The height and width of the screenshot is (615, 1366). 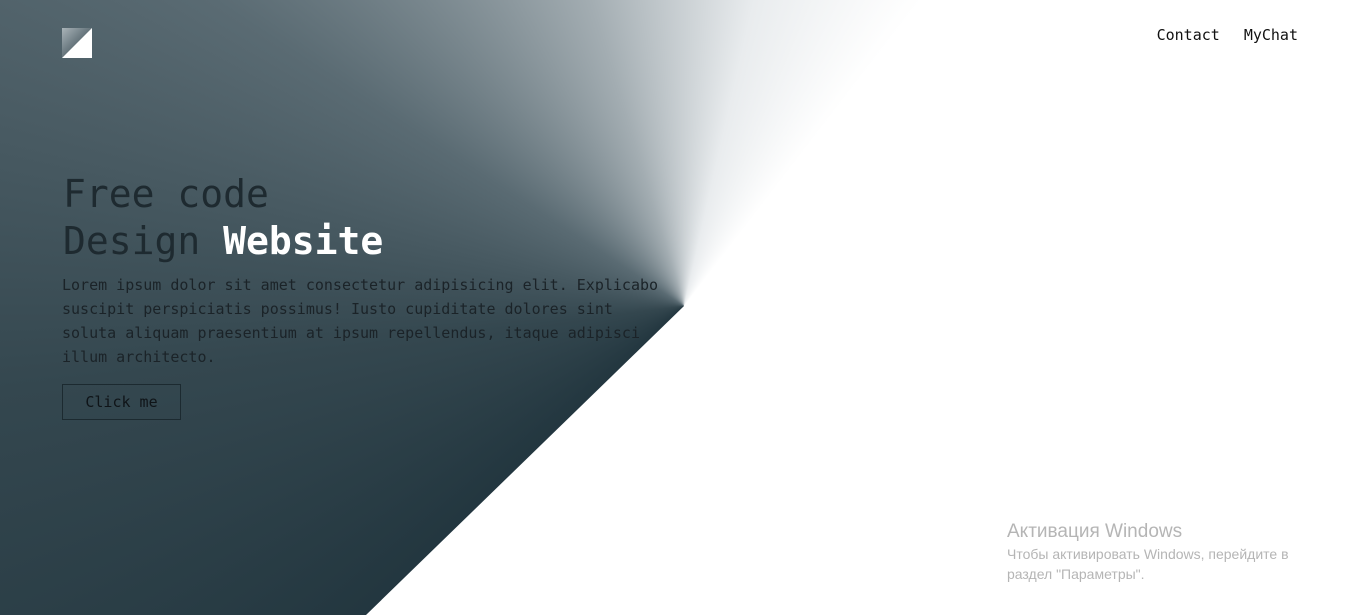 I want to click on hero-title-line1: Free code, so click(x=166, y=194).